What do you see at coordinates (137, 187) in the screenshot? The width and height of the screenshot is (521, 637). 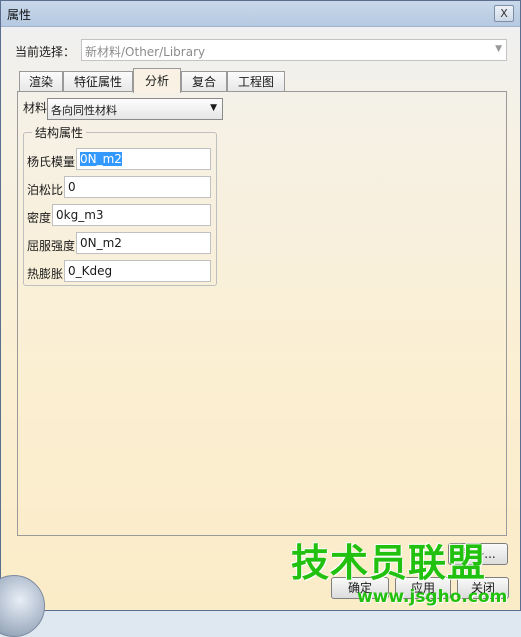 I see `poisson-ratio-input: 0` at bounding box center [137, 187].